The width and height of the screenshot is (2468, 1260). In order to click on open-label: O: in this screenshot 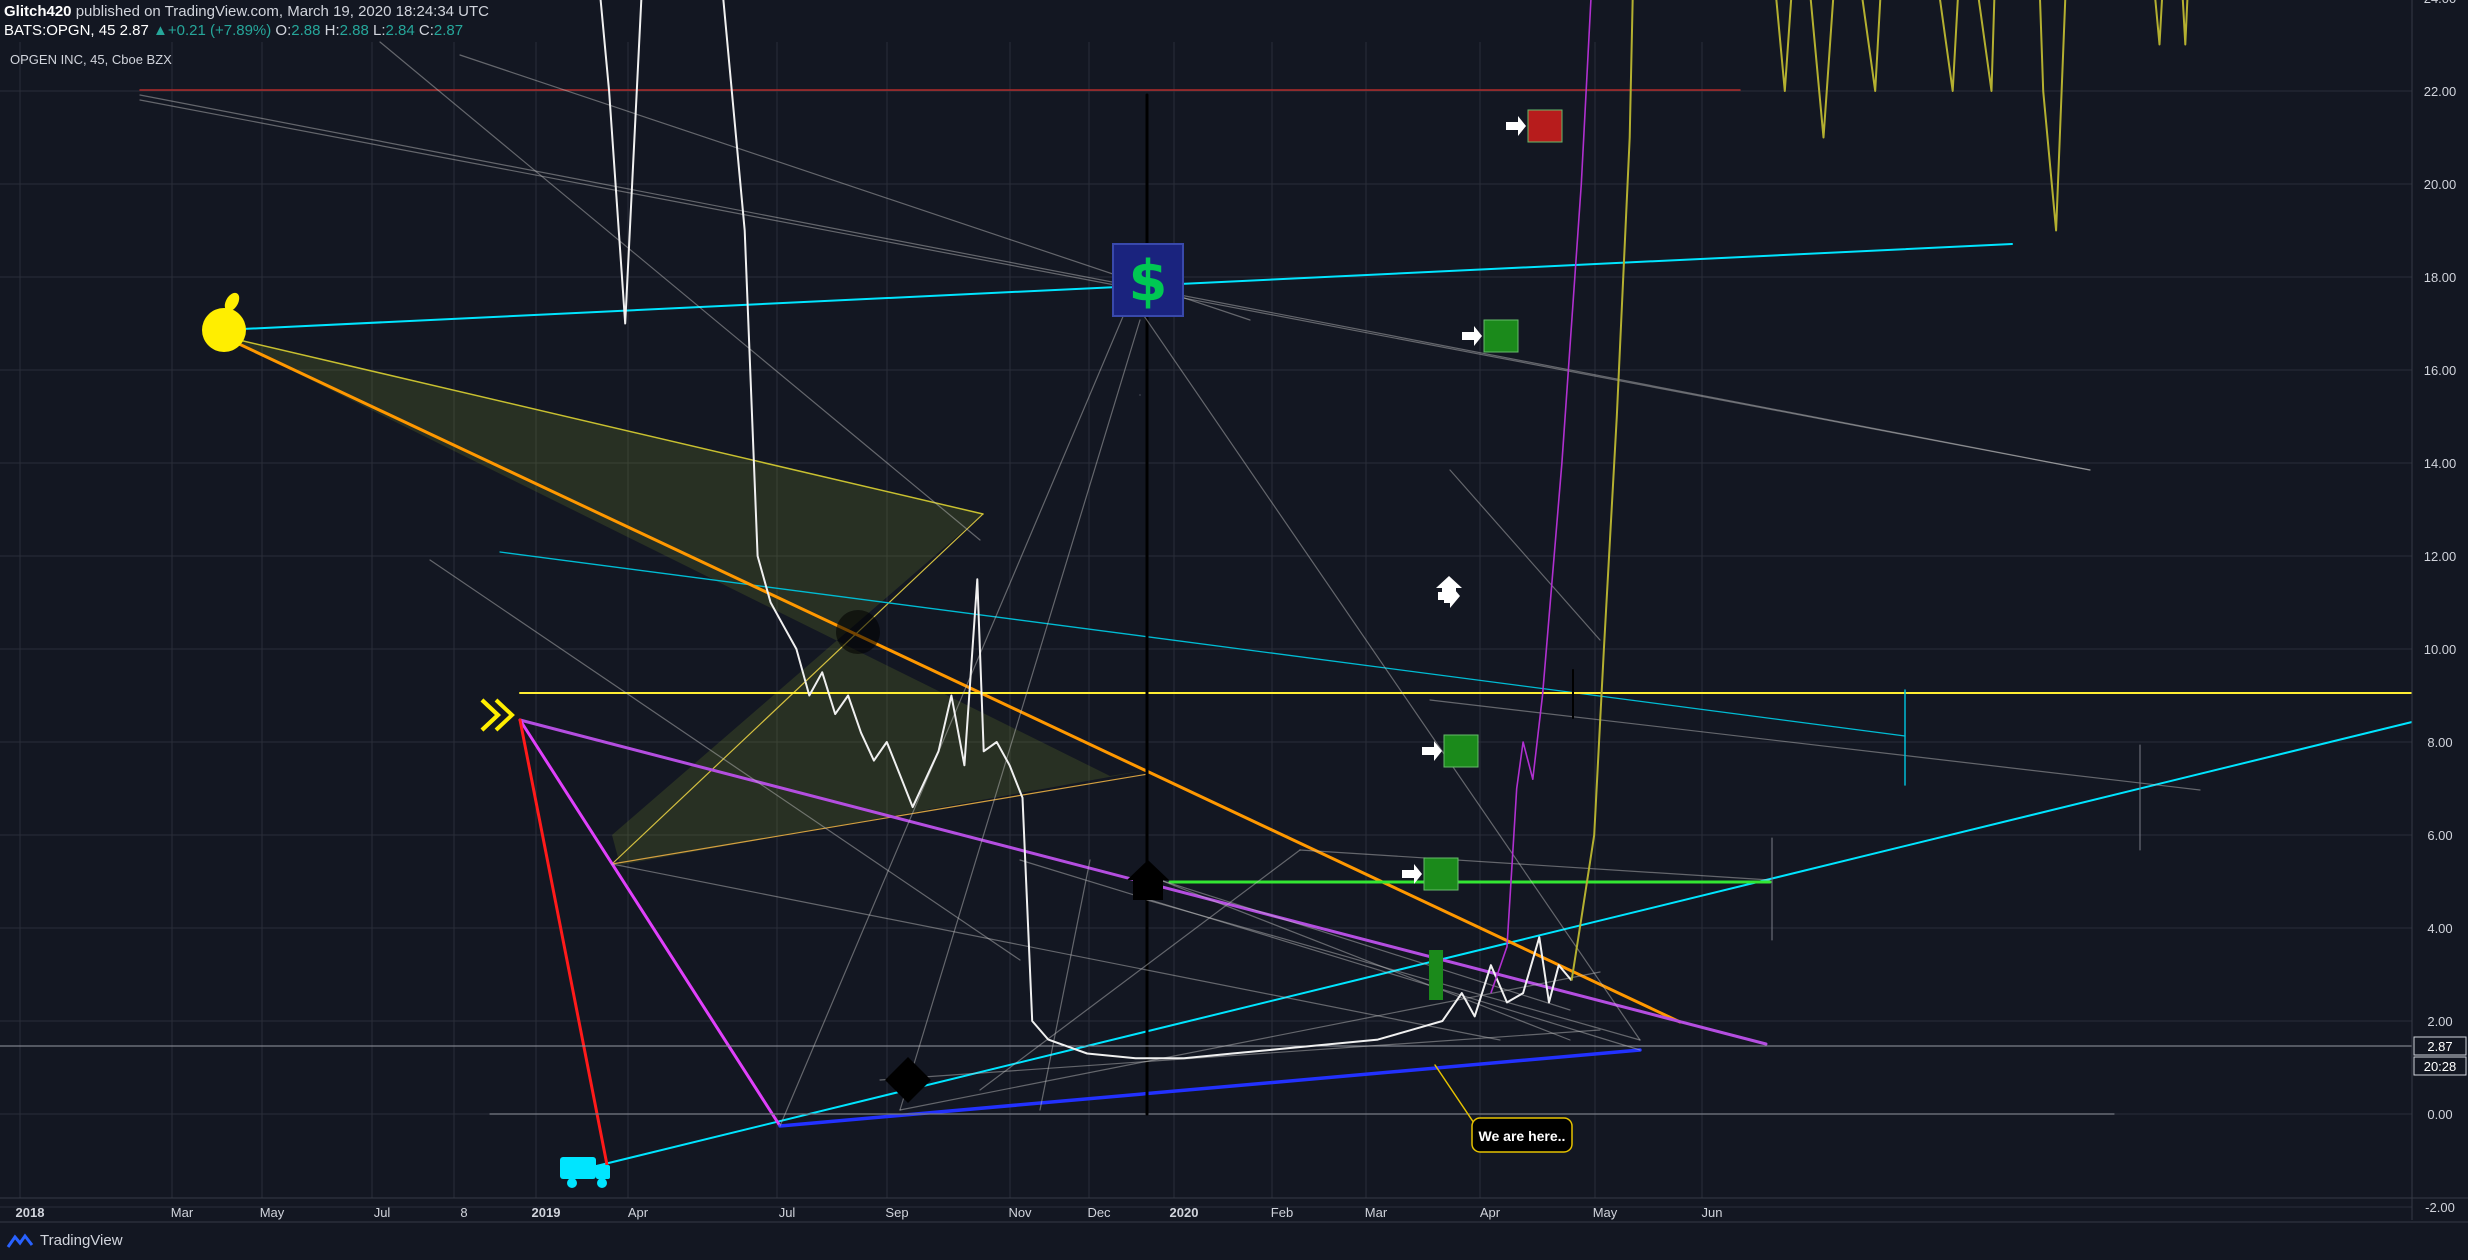, I will do `click(283, 30)`.